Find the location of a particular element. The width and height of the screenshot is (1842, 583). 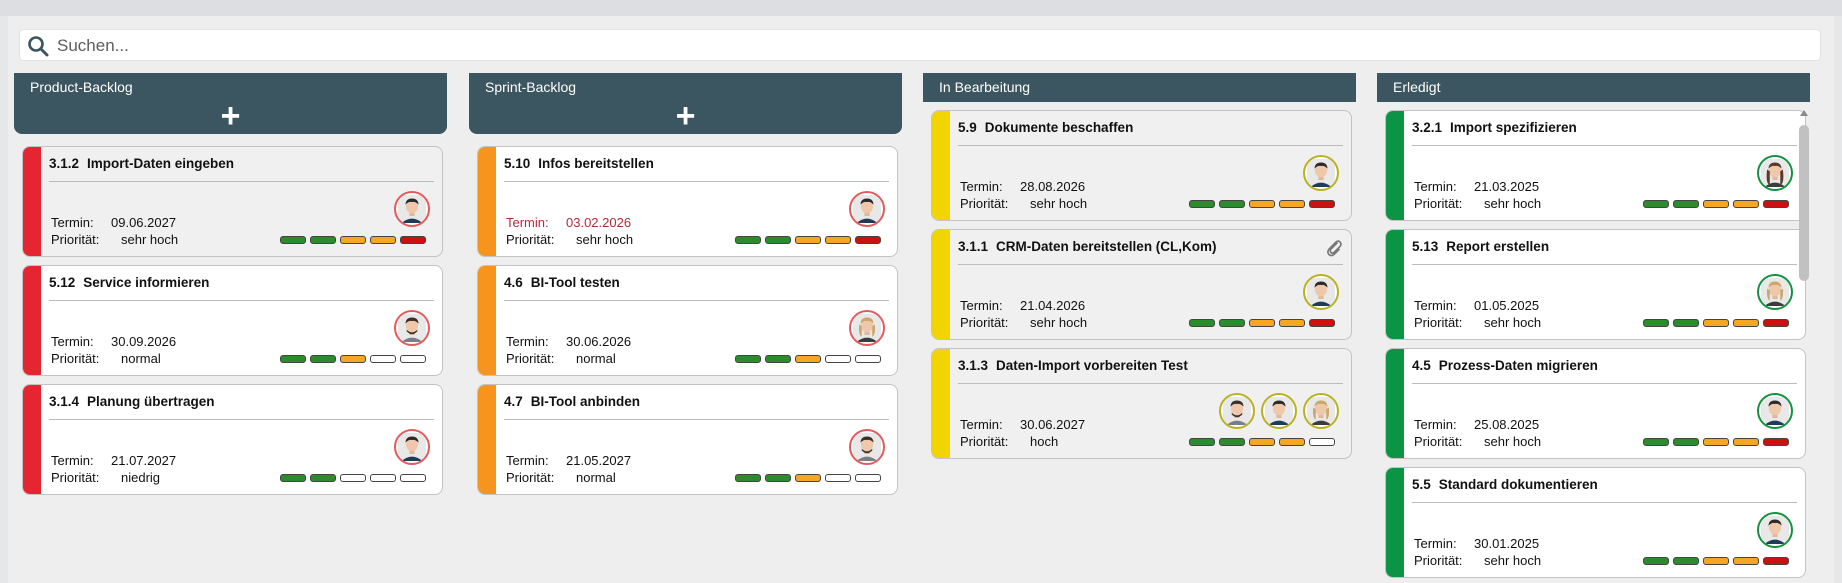

termin-value: 28.08.2026 is located at coordinates (1053, 186).